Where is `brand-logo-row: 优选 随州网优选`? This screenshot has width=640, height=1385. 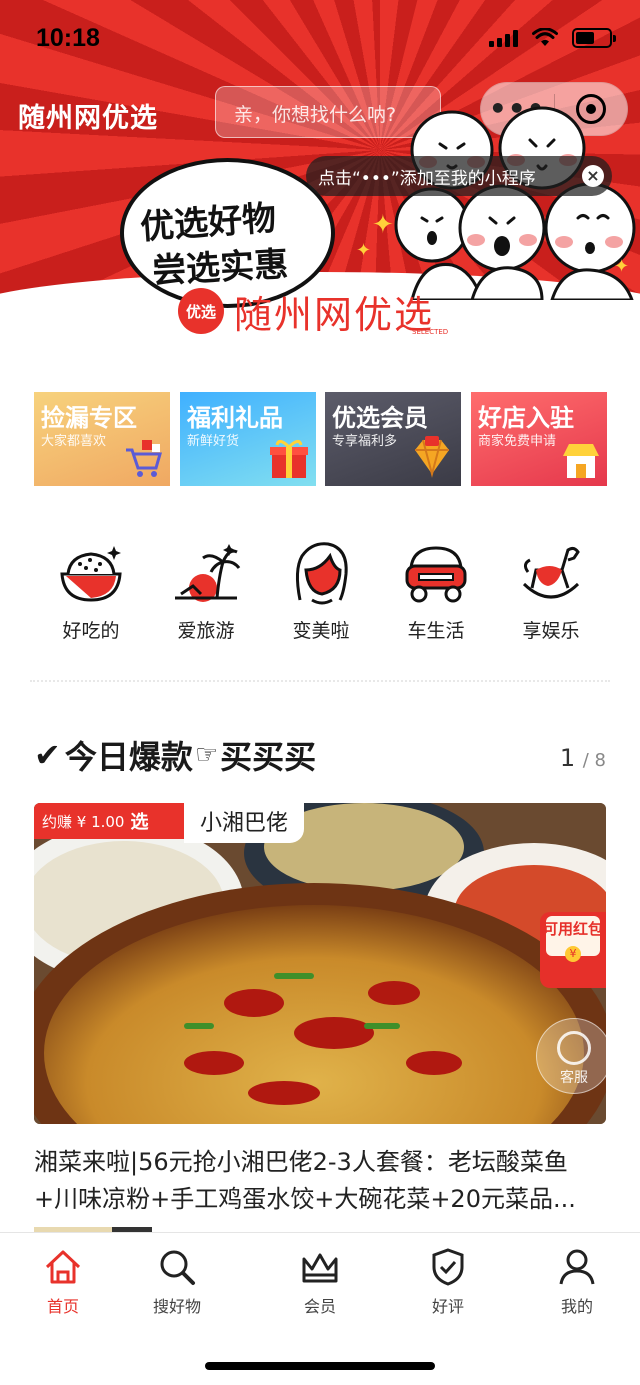 brand-logo-row: 优选 随州网优选 is located at coordinates (306, 311).